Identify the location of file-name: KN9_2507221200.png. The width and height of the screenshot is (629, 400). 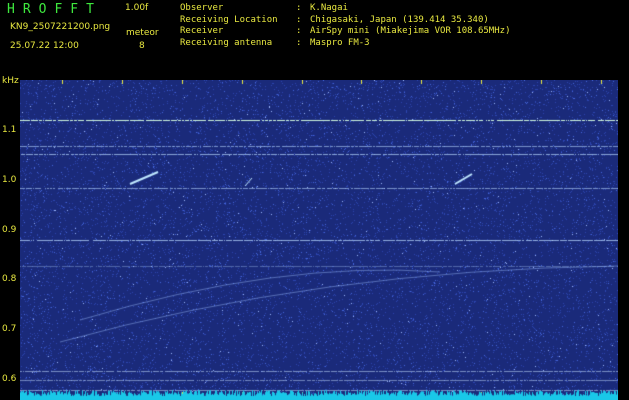
(60, 27).